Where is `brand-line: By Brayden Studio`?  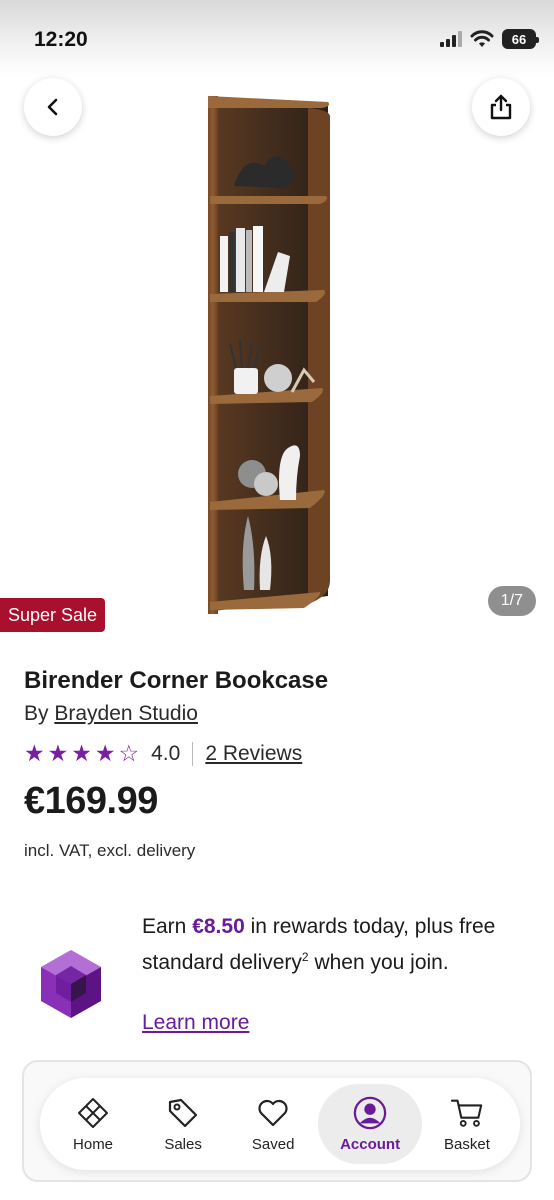
brand-line: By Brayden Studio is located at coordinates (111, 714).